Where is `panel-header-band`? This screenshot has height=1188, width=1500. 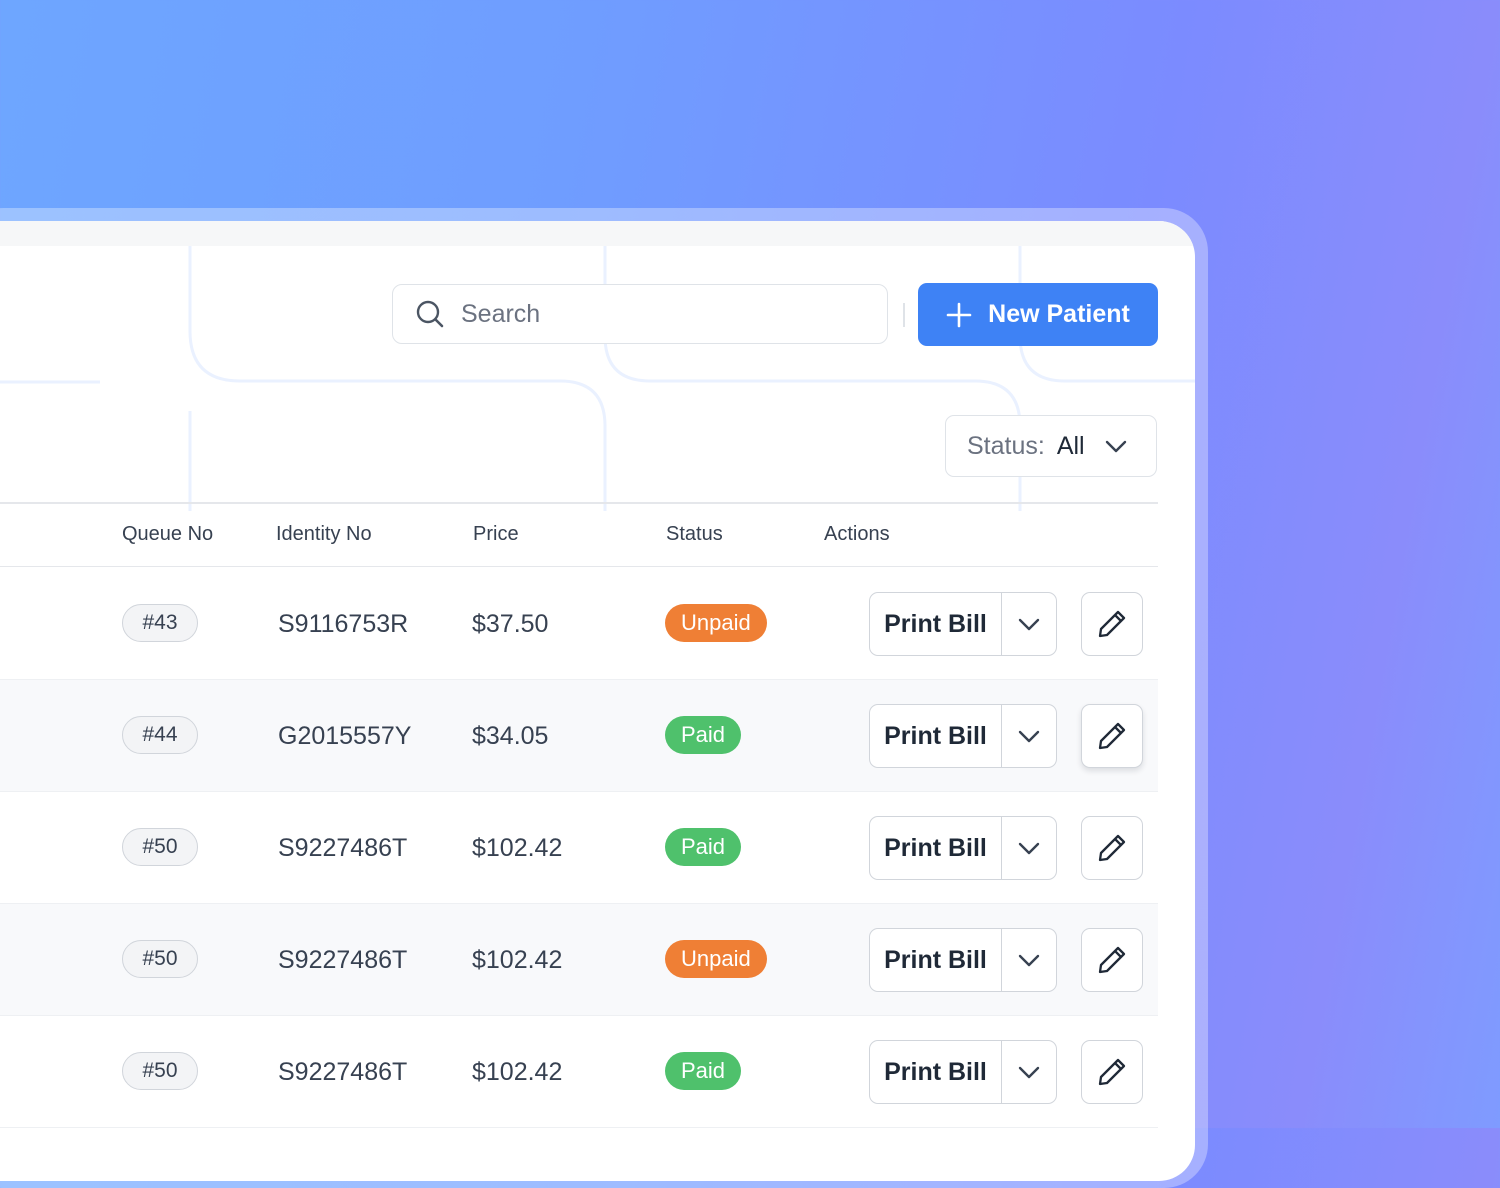 panel-header-band is located at coordinates (597, 233).